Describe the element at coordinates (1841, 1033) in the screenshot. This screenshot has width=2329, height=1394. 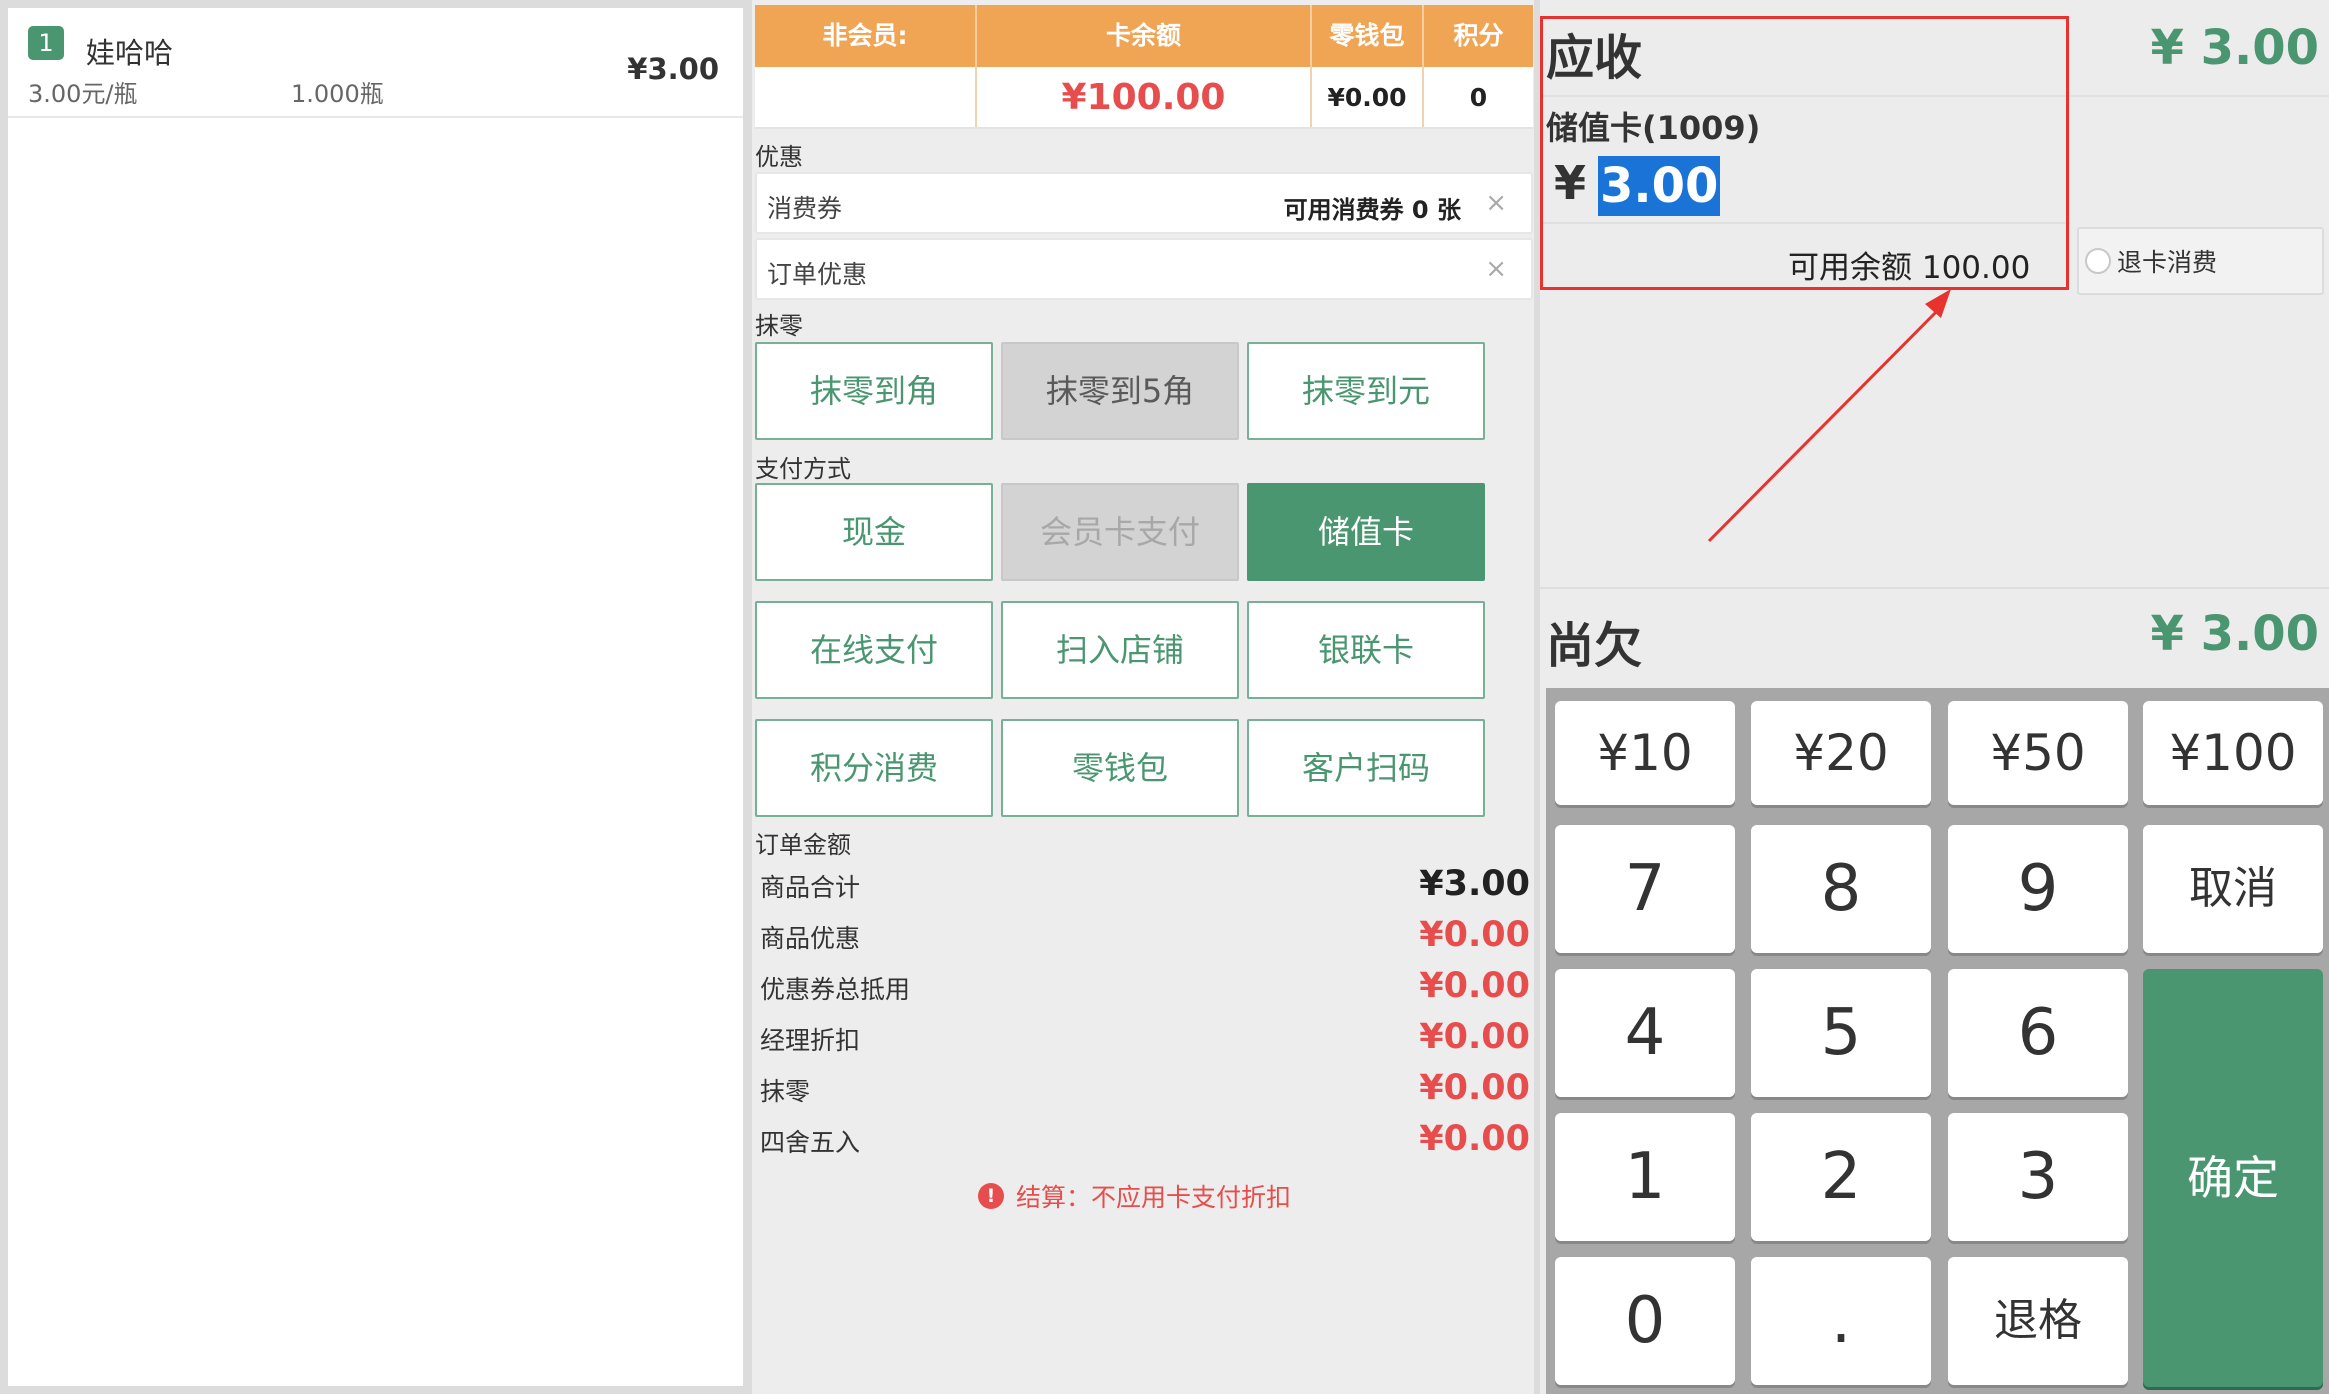
I see `key-5: 5` at that location.